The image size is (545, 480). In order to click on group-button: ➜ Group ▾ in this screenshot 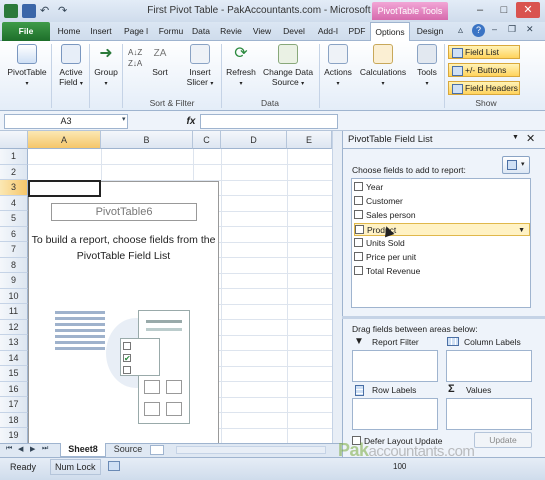, I will do `click(106, 66)`.